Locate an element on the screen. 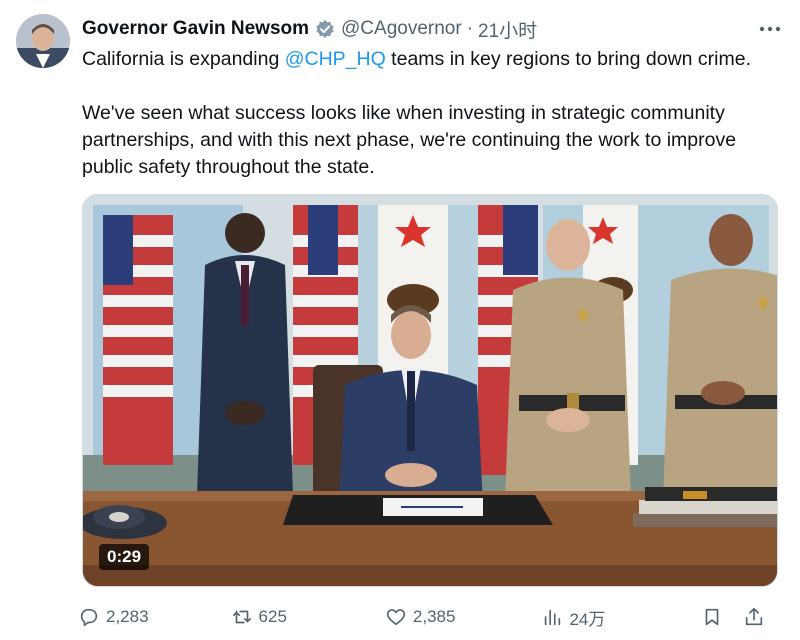 The height and width of the screenshot is (640, 800). heart-icon is located at coordinates (395, 617).